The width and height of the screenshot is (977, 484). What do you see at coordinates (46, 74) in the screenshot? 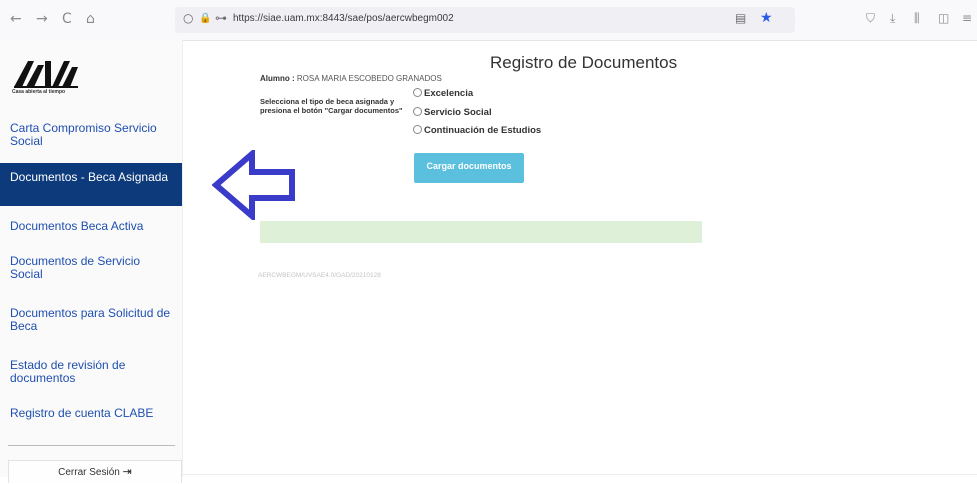
I see `logo-mark-icon` at bounding box center [46, 74].